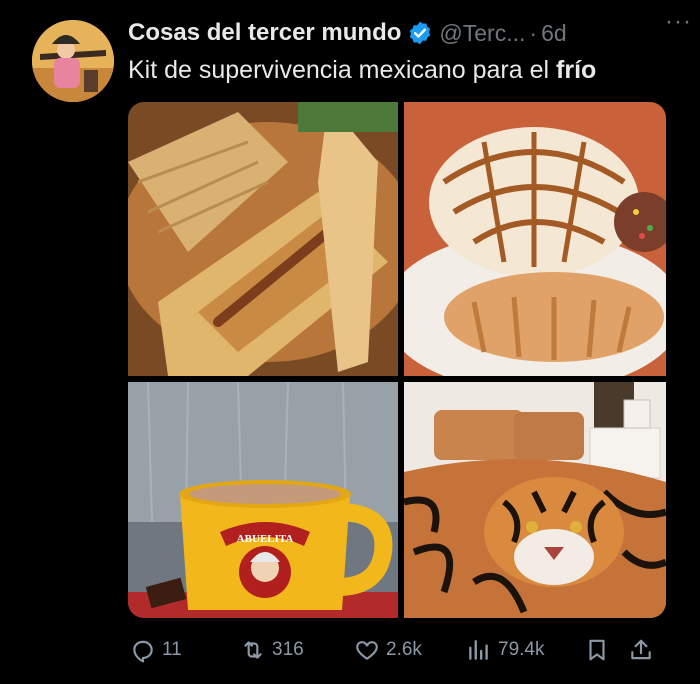 This screenshot has height=684, width=700. Describe the element at coordinates (263, 500) in the screenshot. I see `abuelita-chocolate-mug-photo: ABUELITA` at that location.